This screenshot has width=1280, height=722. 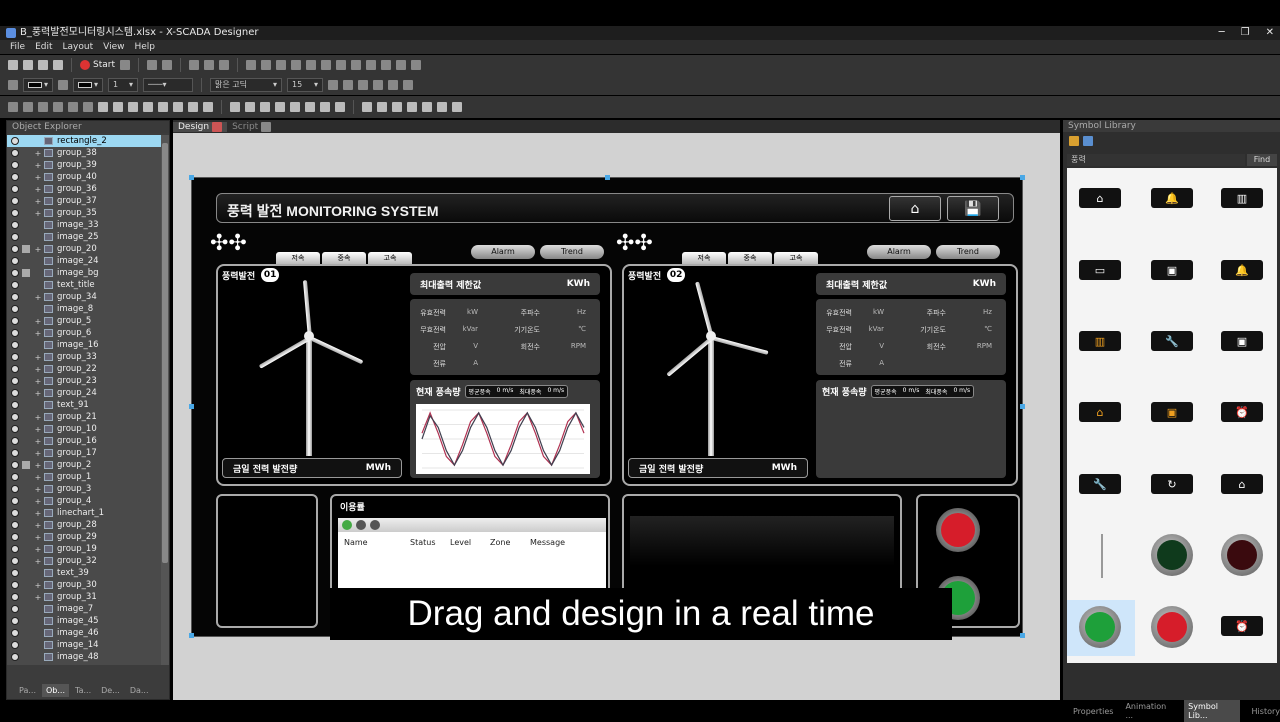 I want to click on dark-red-button-symbol, so click(x=1242, y=555).